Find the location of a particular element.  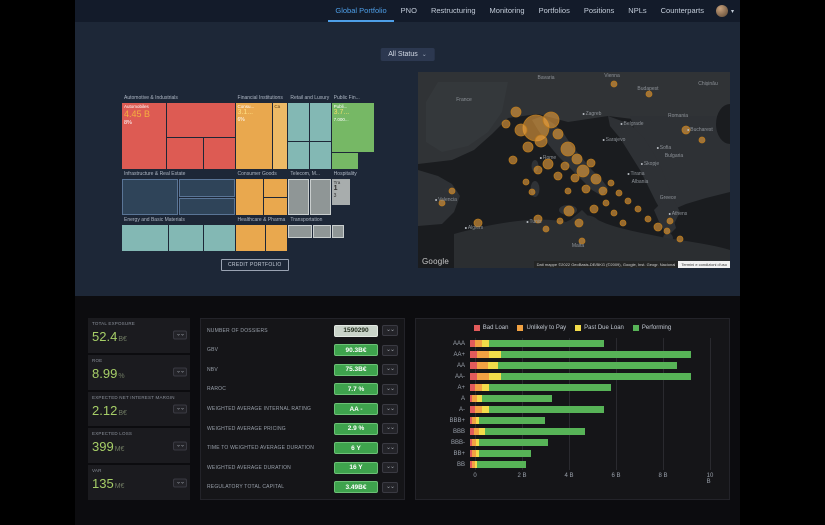

nav-tab-pno: PNO is located at coordinates (409, 11).